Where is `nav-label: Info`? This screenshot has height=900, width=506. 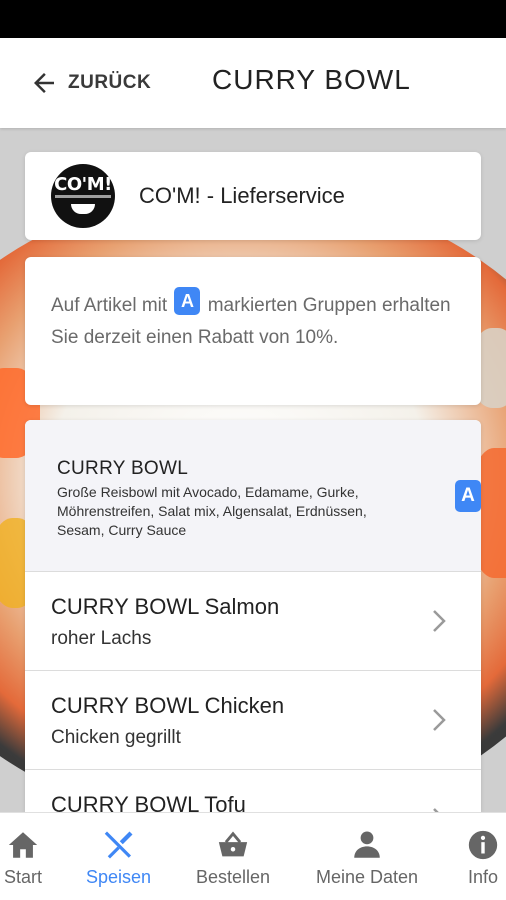
nav-label: Info is located at coordinates (483, 877).